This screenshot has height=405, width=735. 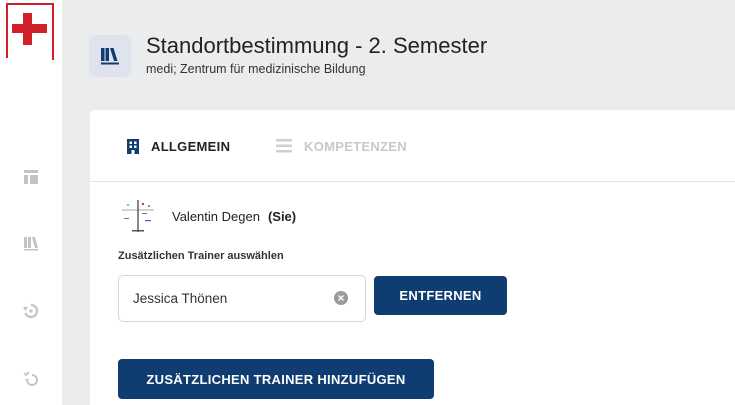 I want to click on tab-allgemein: ALLGEMEIN, so click(x=178, y=146).